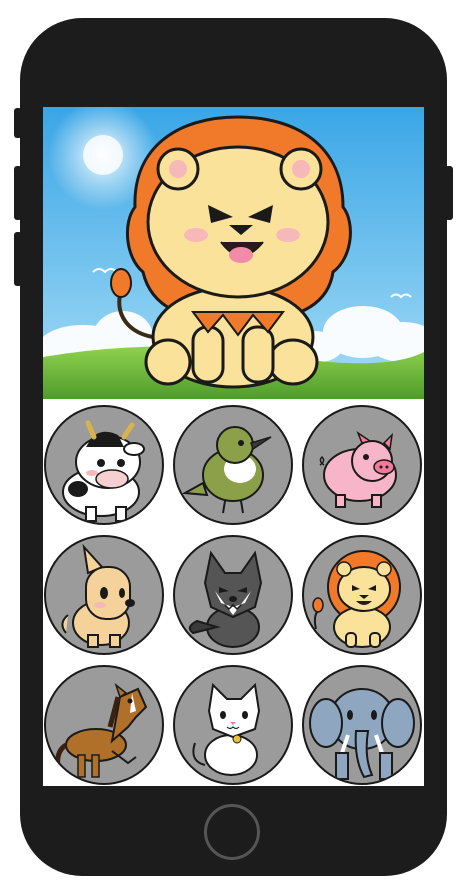 The width and height of the screenshot is (468, 895). I want to click on lion-icon, so click(356, 599).